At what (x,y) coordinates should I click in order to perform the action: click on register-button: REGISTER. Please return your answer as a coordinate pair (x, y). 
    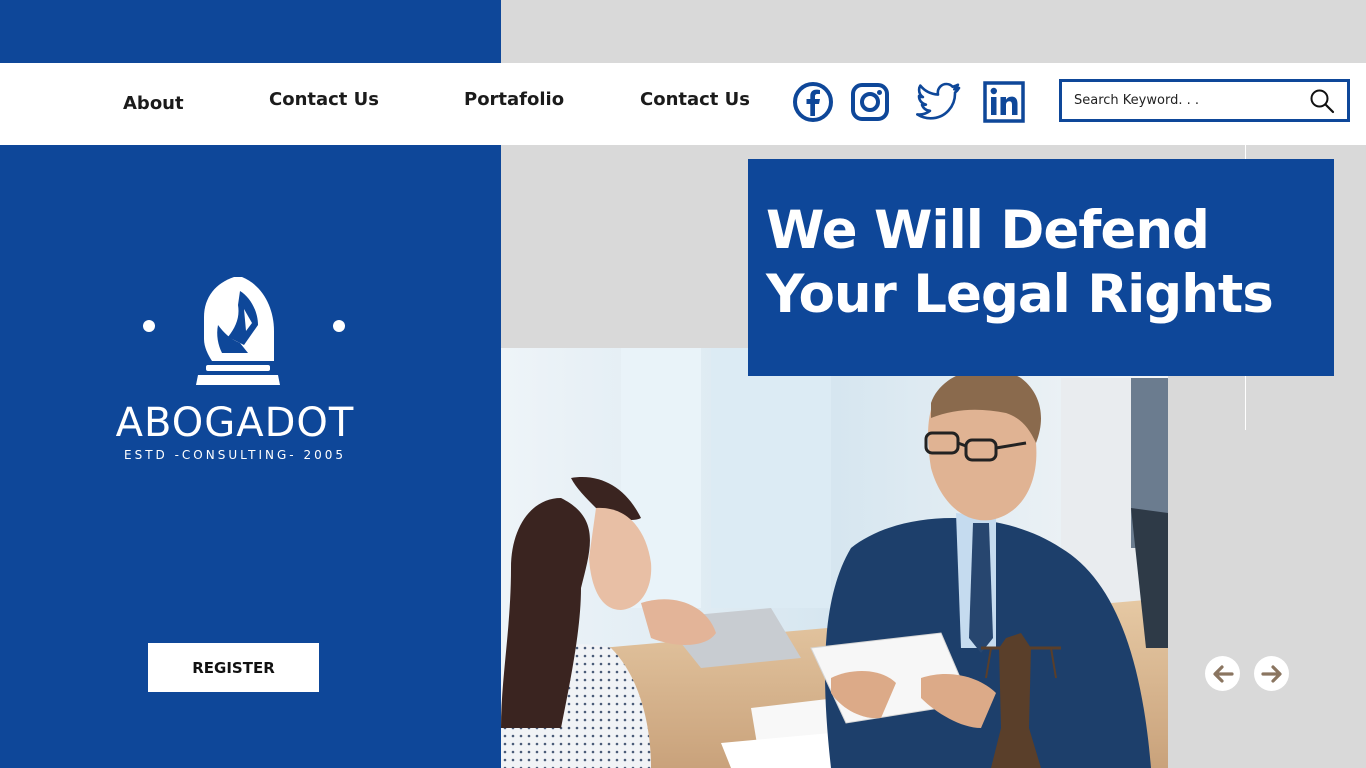
    Looking at the image, I should click on (233, 667).